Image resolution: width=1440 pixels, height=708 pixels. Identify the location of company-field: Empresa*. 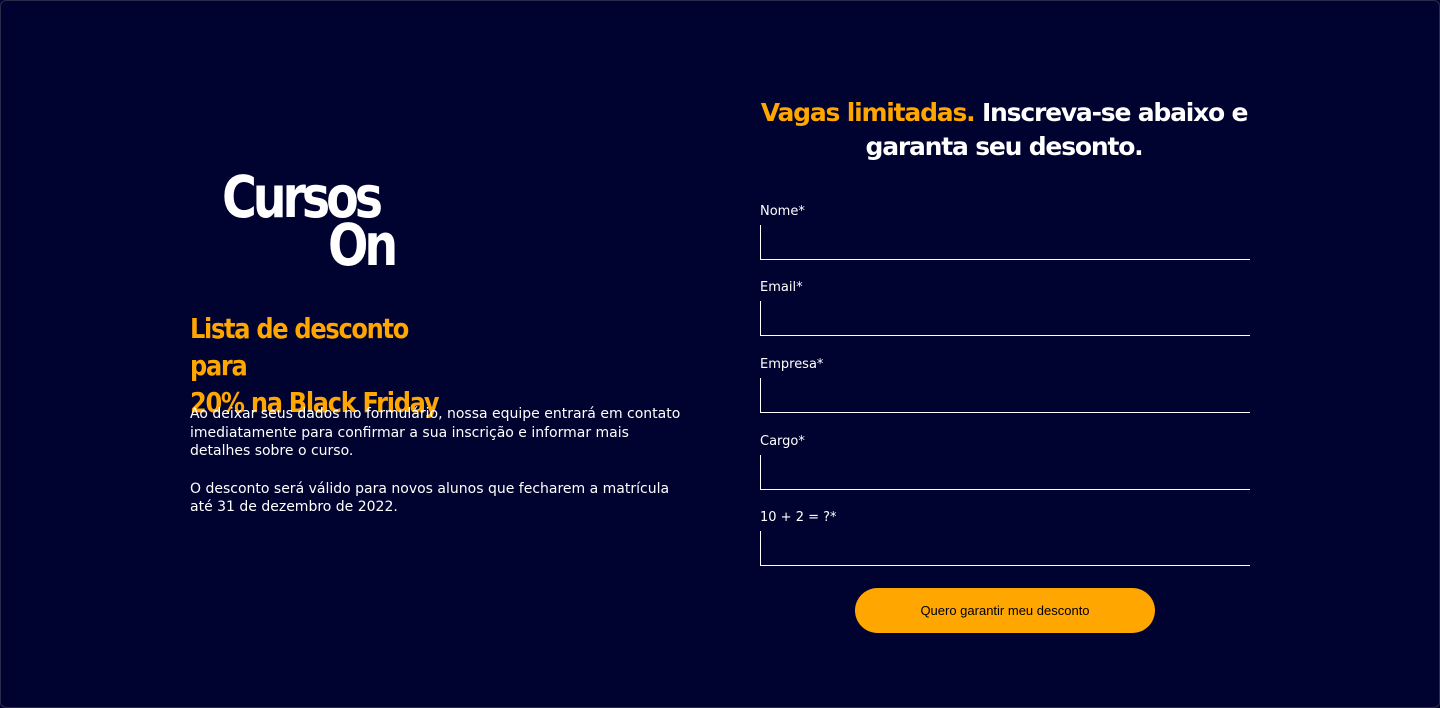
(1005, 385).